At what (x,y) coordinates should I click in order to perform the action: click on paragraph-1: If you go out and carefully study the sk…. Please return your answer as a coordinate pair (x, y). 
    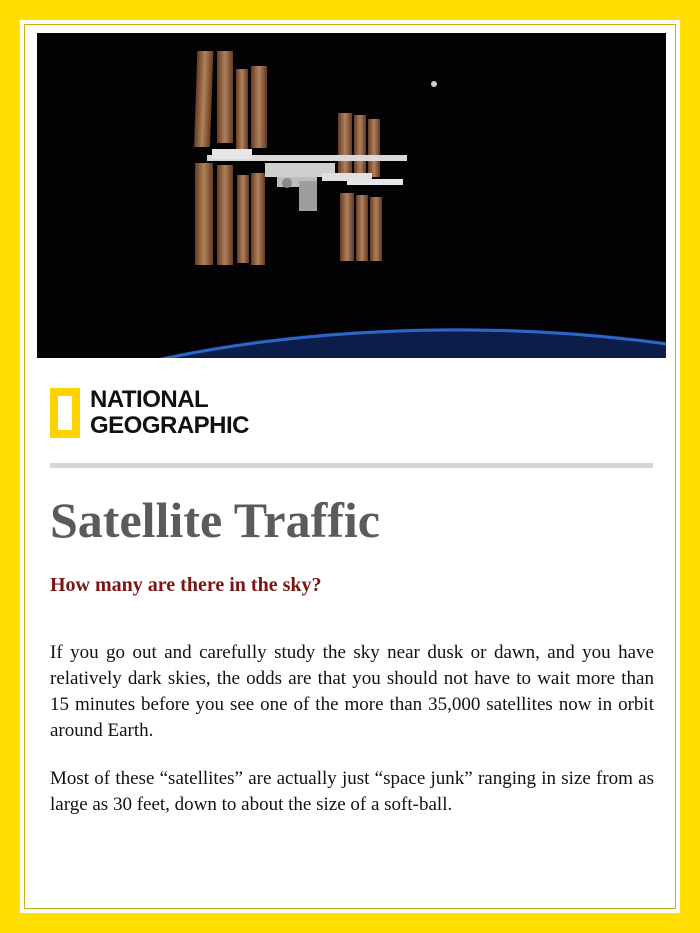
    Looking at the image, I should click on (352, 691).